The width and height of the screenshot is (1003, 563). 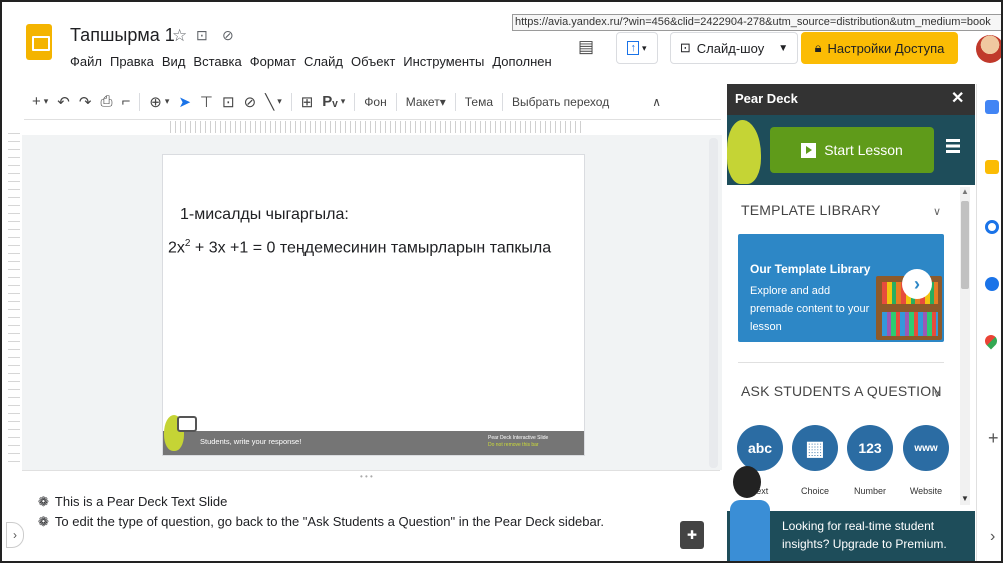 What do you see at coordinates (992, 227) in the screenshot?
I see `tasks-icon` at bounding box center [992, 227].